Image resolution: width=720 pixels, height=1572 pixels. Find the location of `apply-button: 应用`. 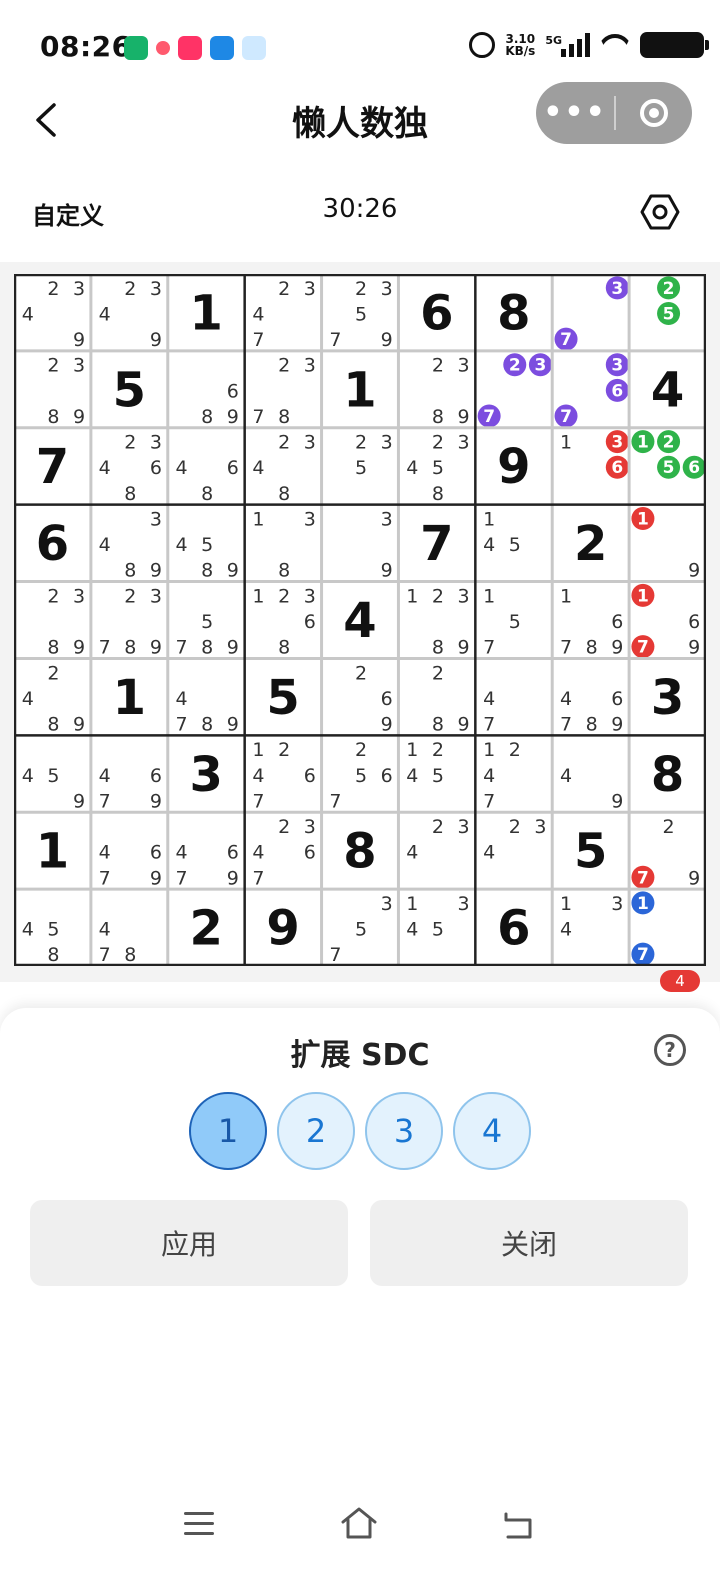

apply-button: 应用 is located at coordinates (189, 1243).